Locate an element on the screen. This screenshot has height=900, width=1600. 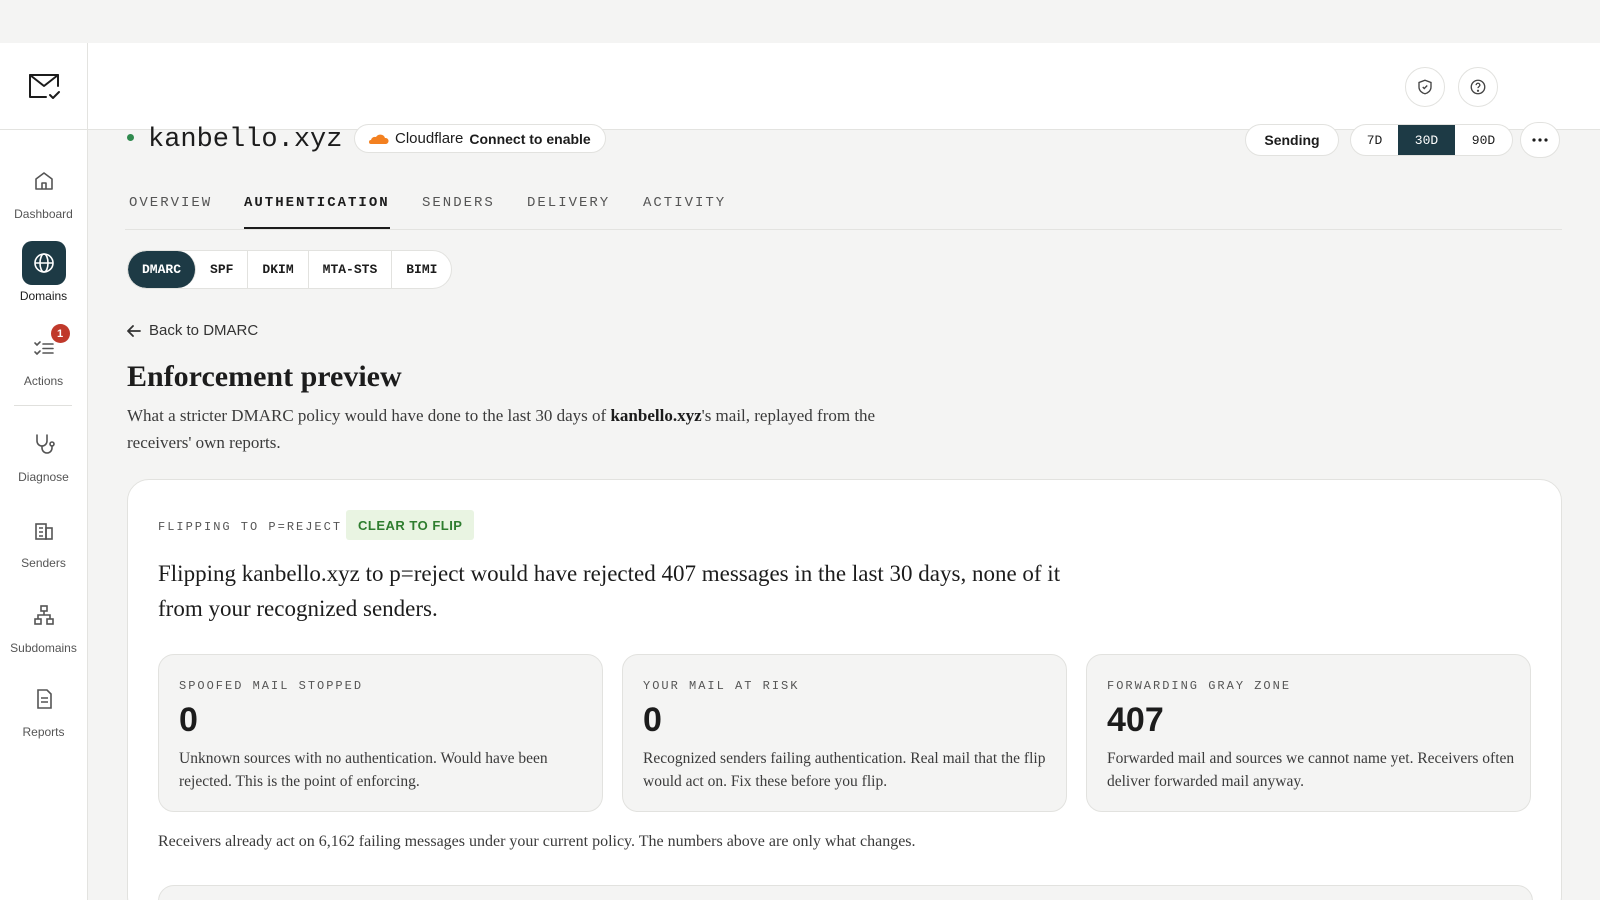
shield-icon is located at coordinates (1425, 87).